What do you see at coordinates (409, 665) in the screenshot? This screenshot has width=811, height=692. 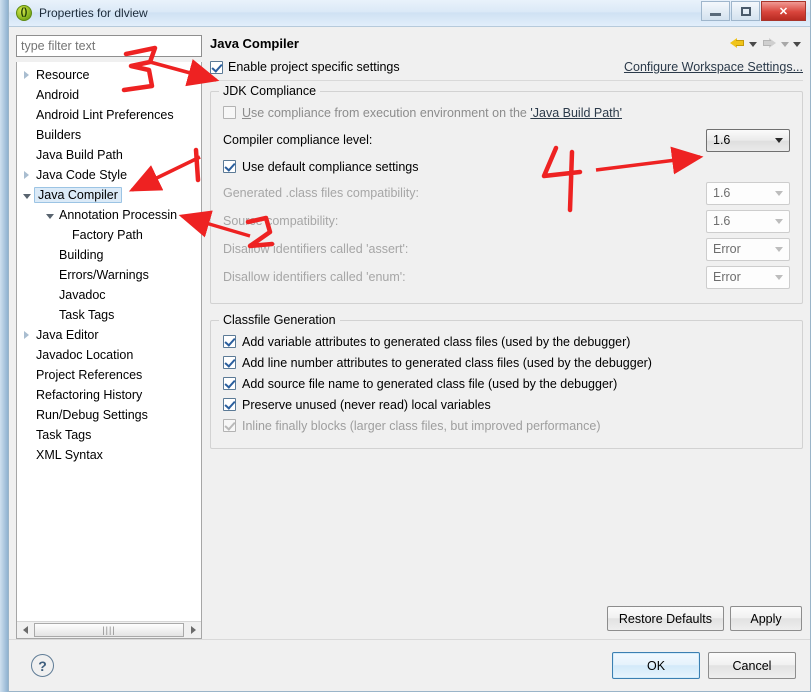 I see `dialog-footer: ? OK Cancel` at bounding box center [409, 665].